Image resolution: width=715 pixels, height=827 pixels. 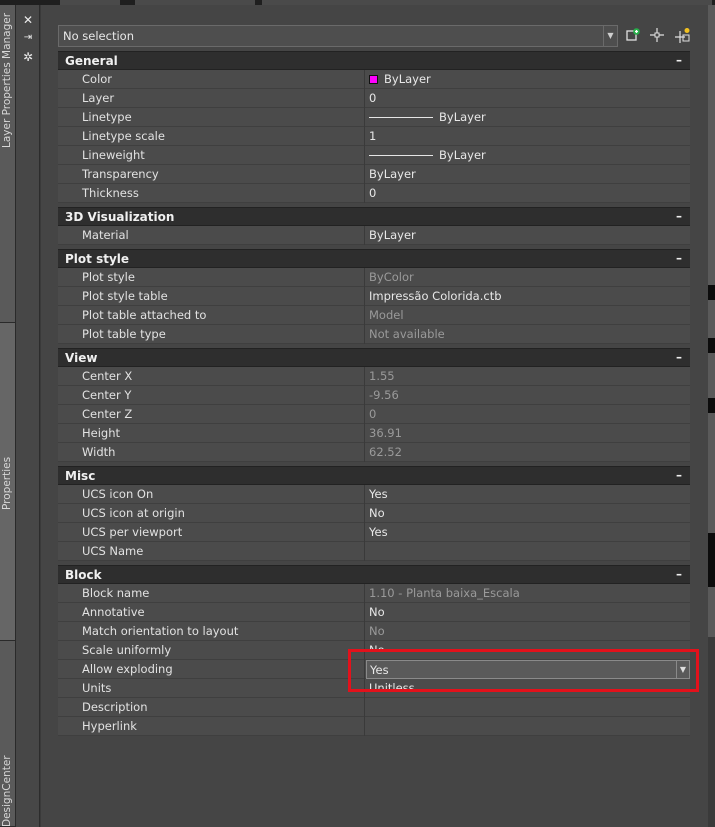 What do you see at coordinates (28, 20) in the screenshot?
I see `close-icon: ✕` at bounding box center [28, 20].